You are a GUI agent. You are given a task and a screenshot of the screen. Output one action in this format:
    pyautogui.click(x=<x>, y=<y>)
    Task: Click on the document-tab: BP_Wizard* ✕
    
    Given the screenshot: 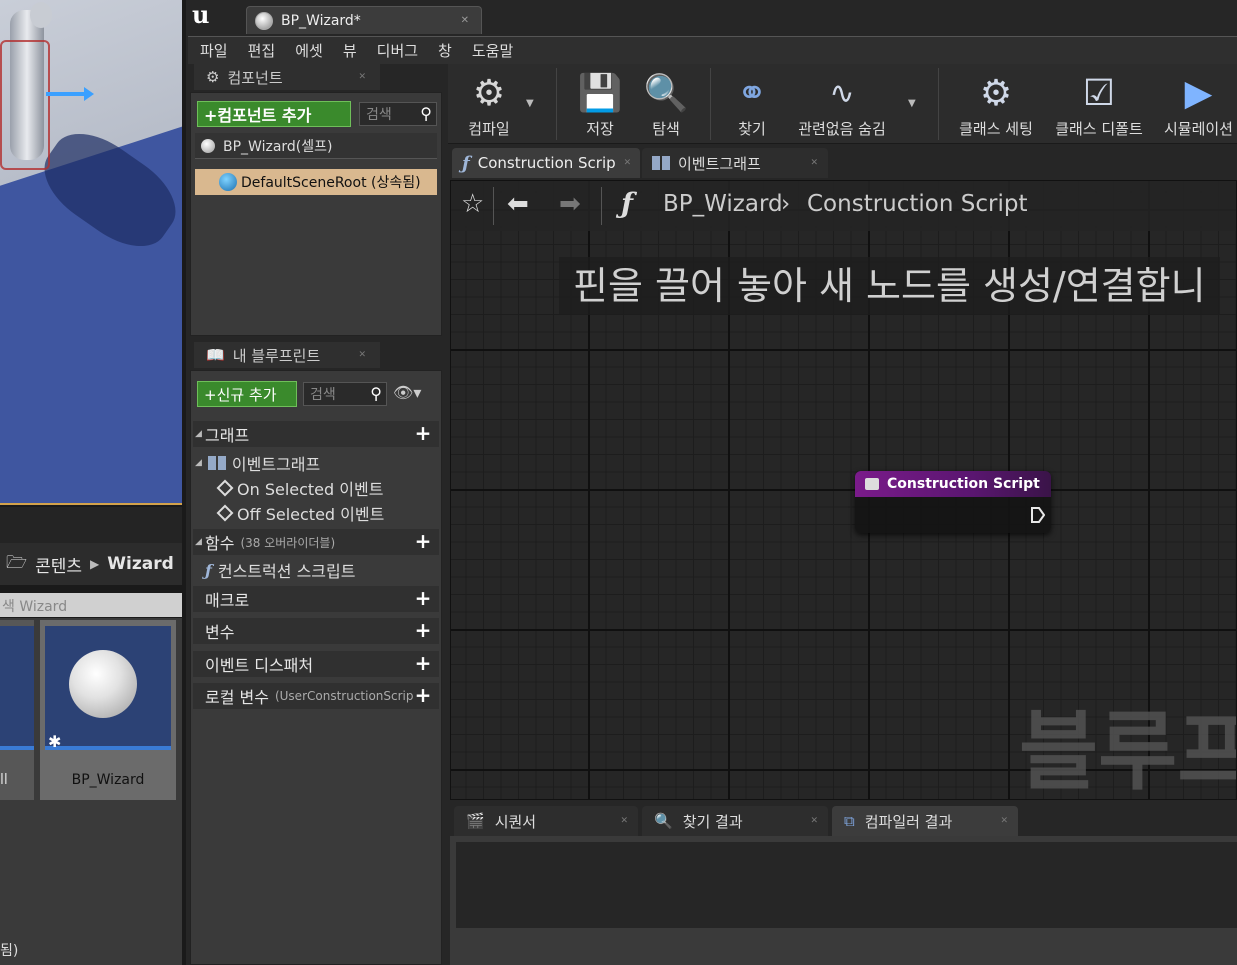 What is the action you would take?
    pyautogui.click(x=364, y=20)
    